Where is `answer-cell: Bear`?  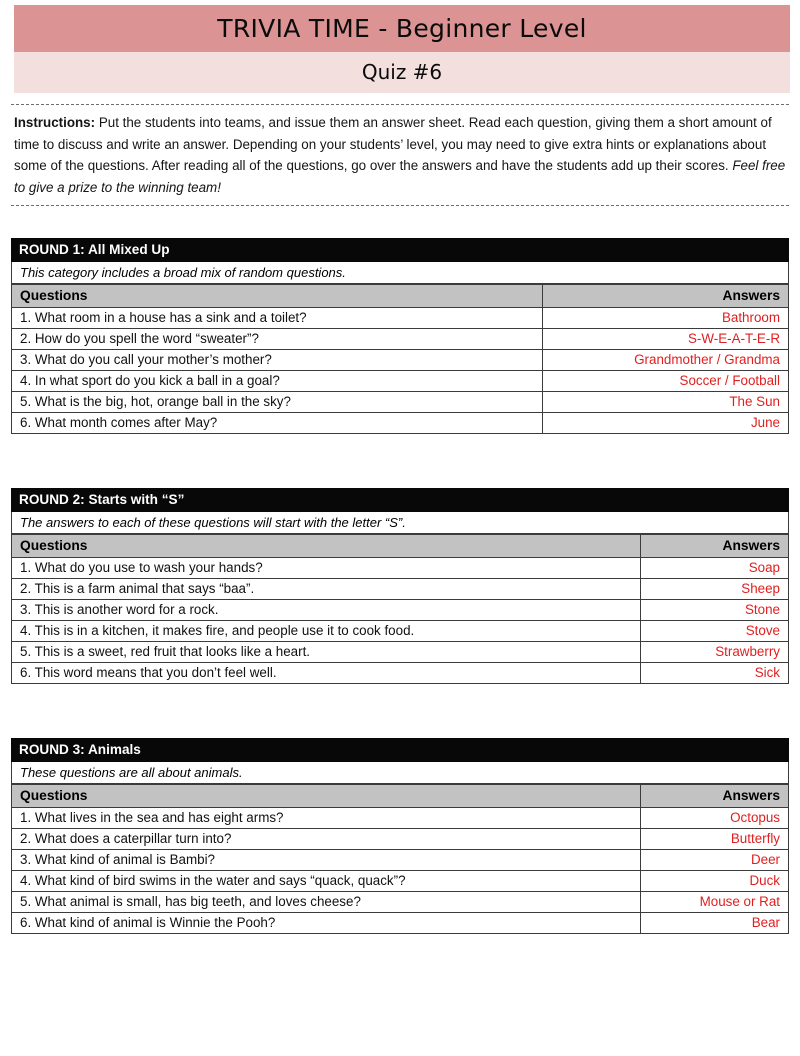
answer-cell: Bear is located at coordinates (714, 923).